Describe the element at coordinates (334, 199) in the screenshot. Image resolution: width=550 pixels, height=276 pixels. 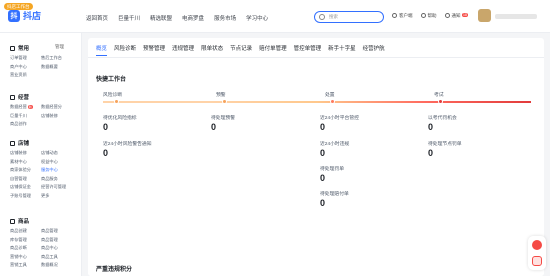
I see `metric-card: 待处理赔付单 0` at that location.